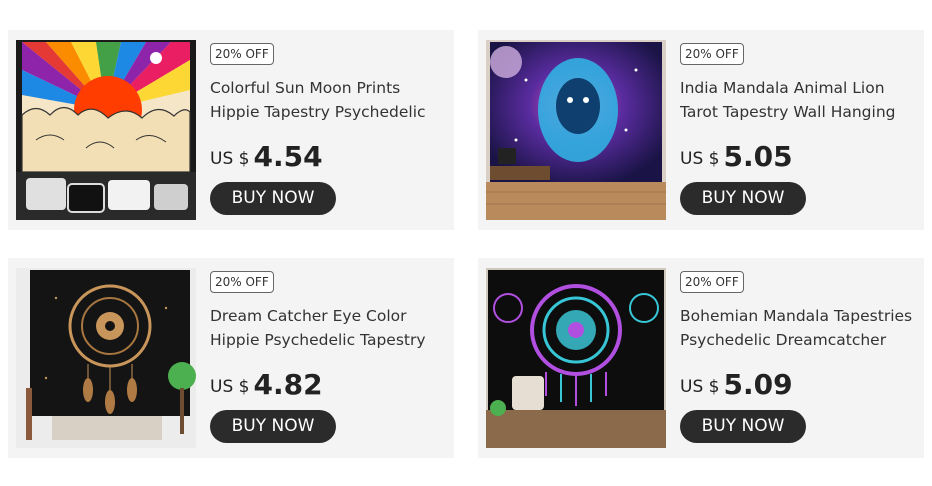 This screenshot has height=486, width=932. Describe the element at coordinates (783, 340) in the screenshot. I see `product-title-line: Psychedelic Dreamcatcher` at that location.